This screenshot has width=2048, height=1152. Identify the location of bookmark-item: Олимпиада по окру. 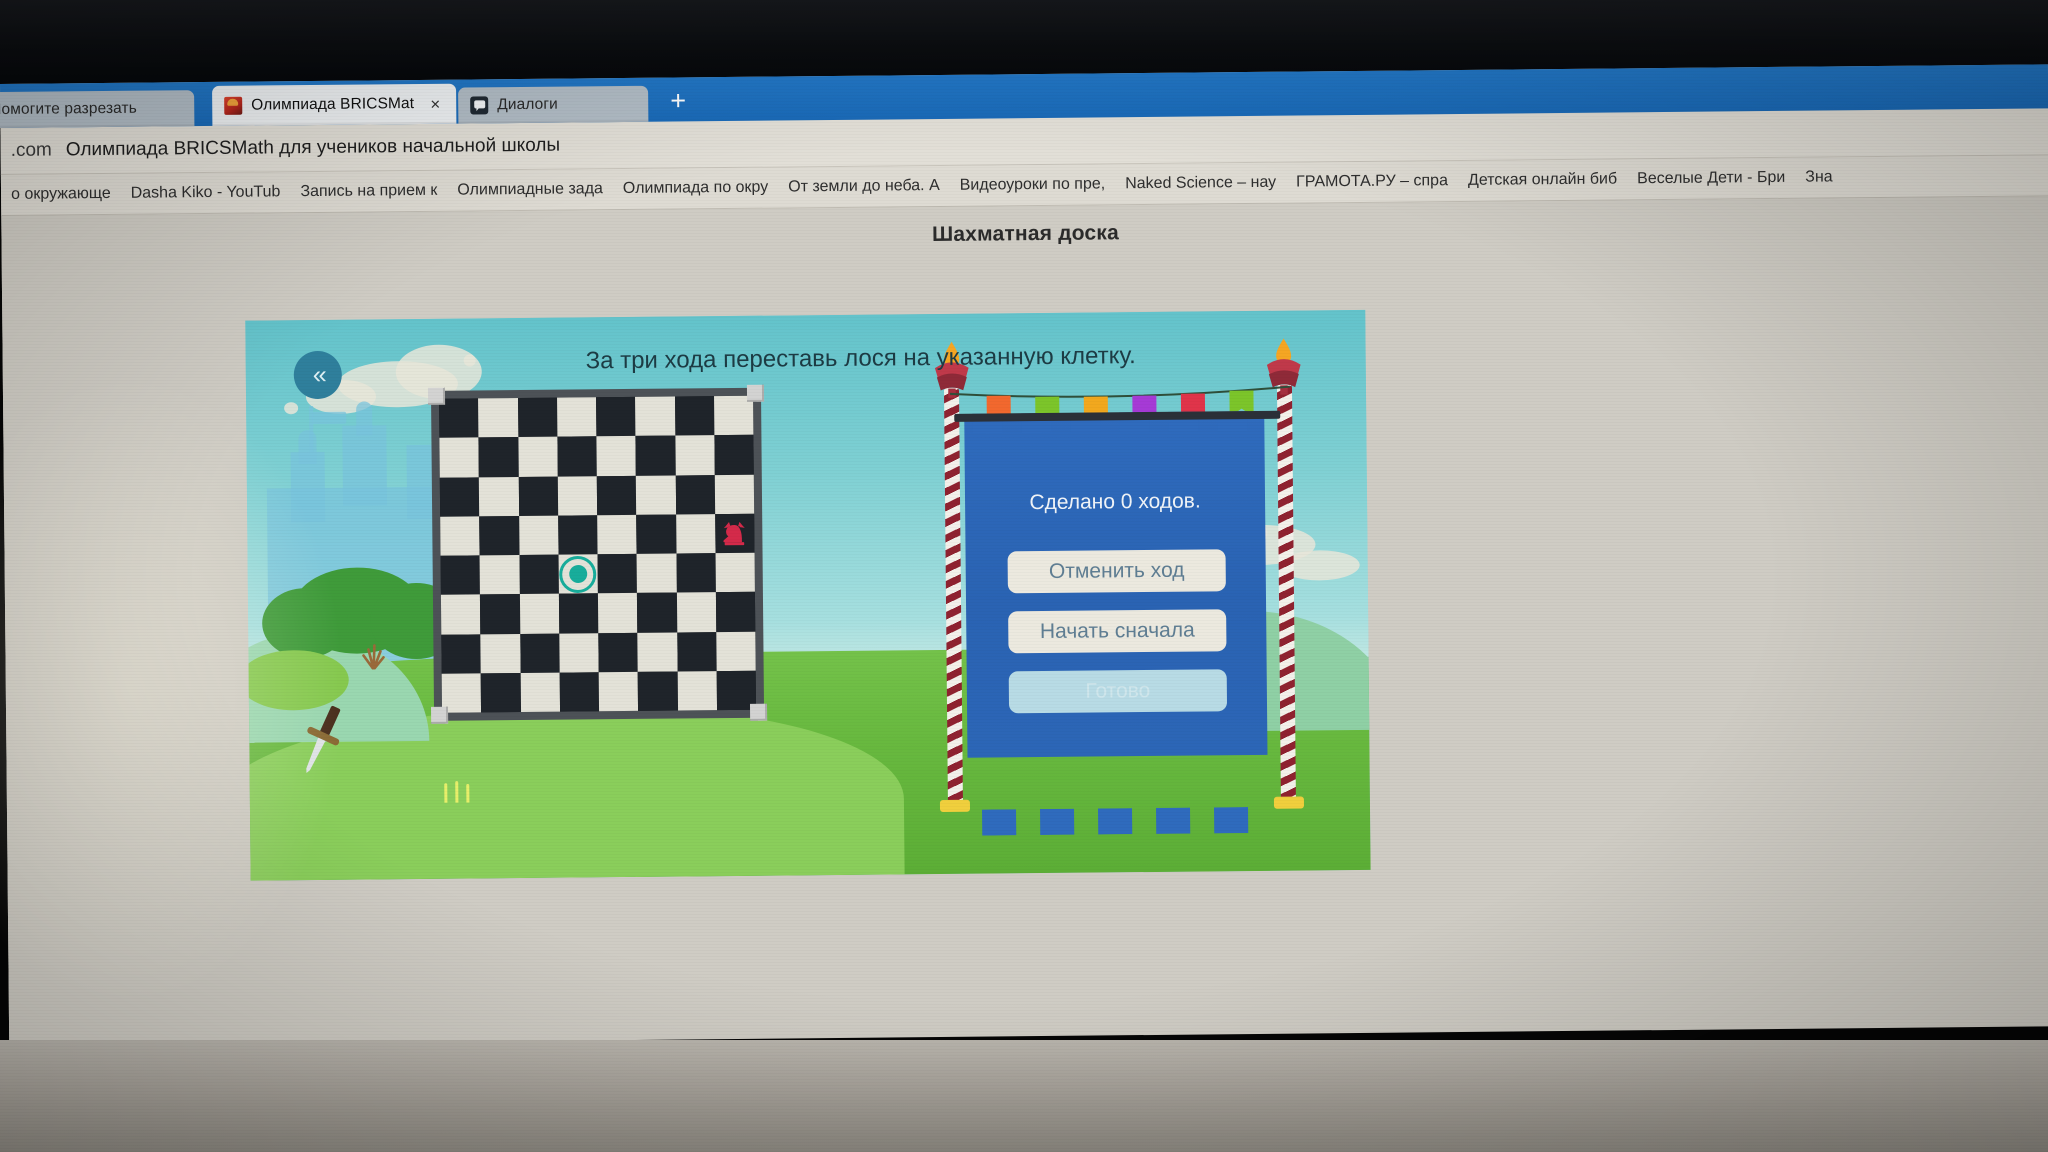
(696, 189).